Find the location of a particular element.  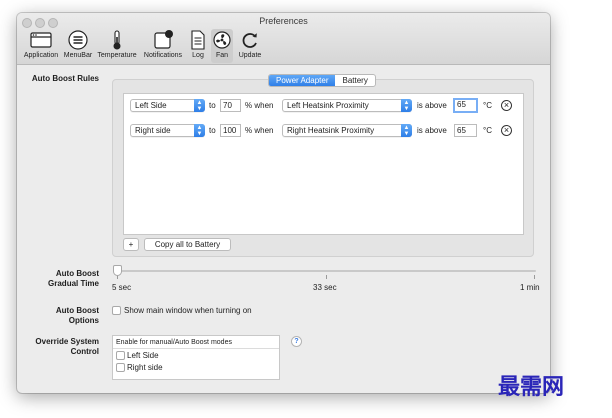

toolbar-application-label: Application is located at coordinates (41, 55).